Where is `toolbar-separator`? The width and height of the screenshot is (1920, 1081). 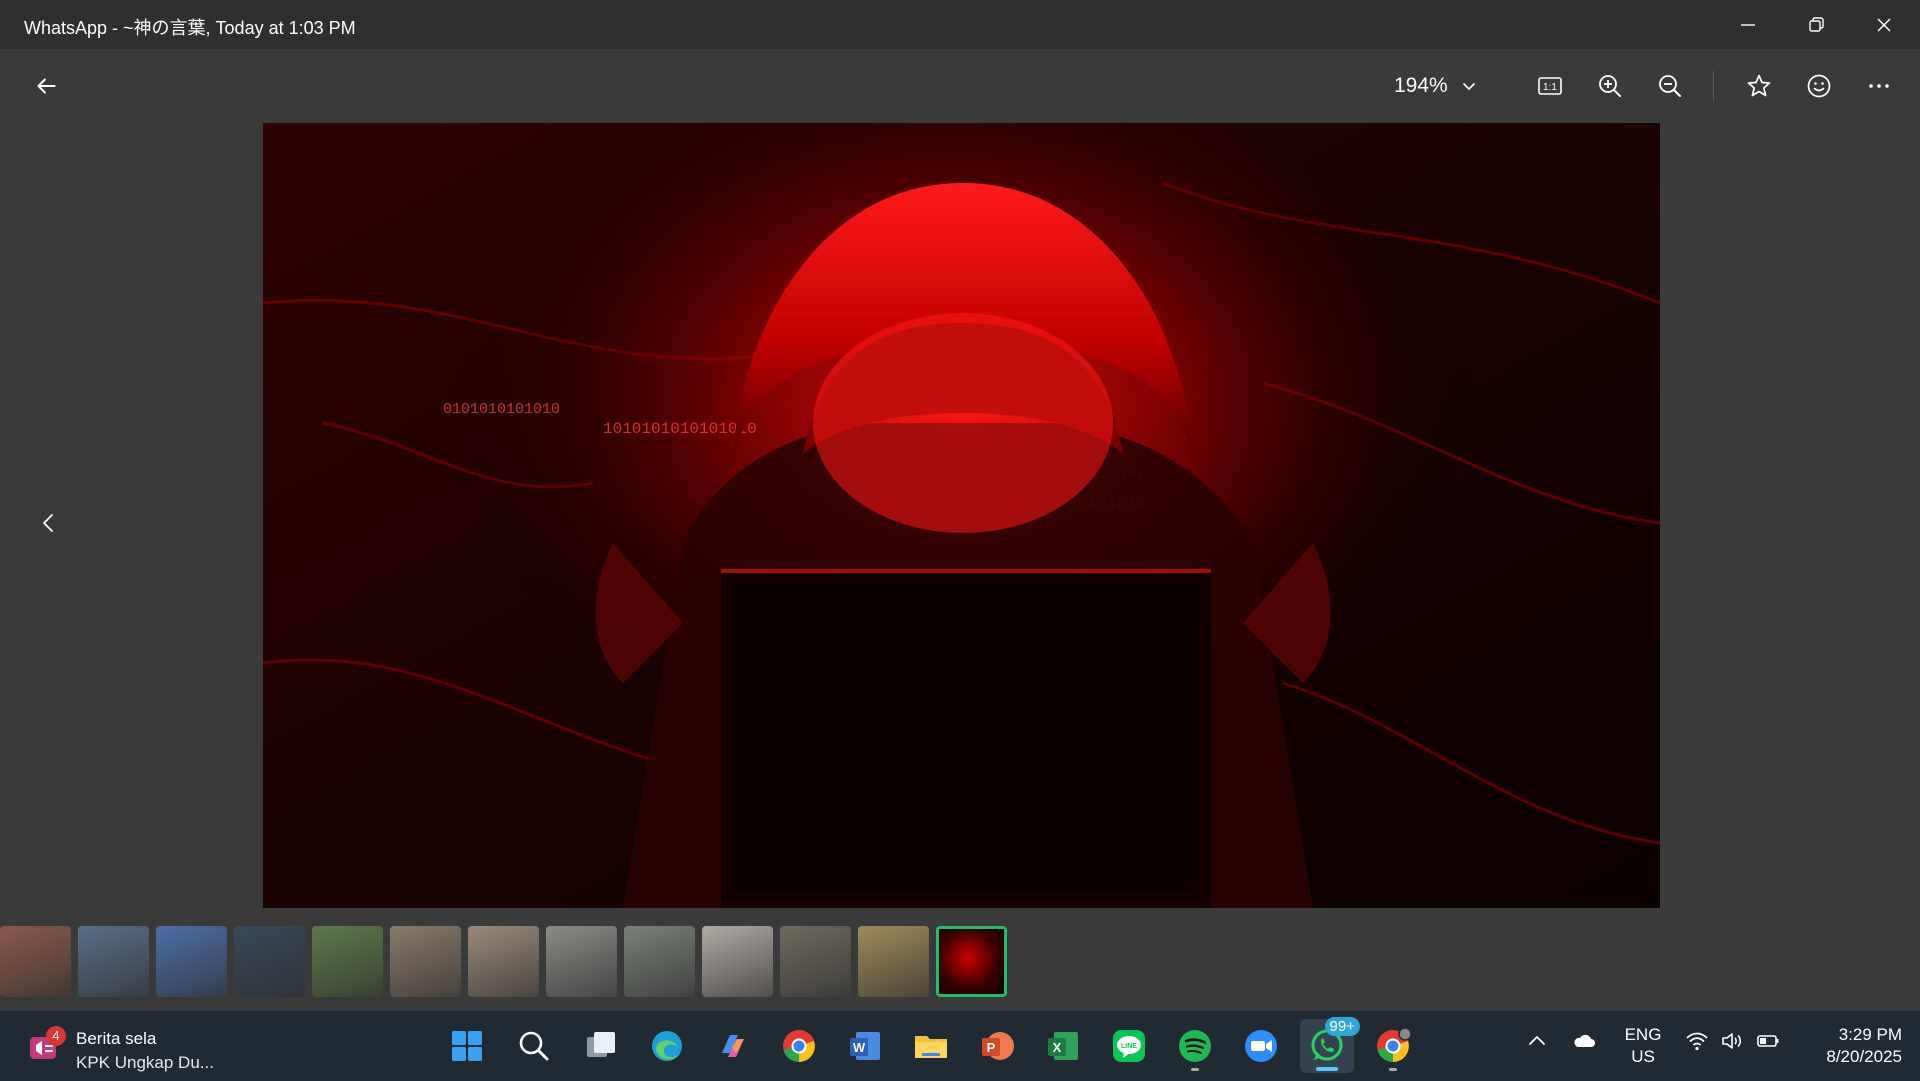 toolbar-separator is located at coordinates (1713, 86).